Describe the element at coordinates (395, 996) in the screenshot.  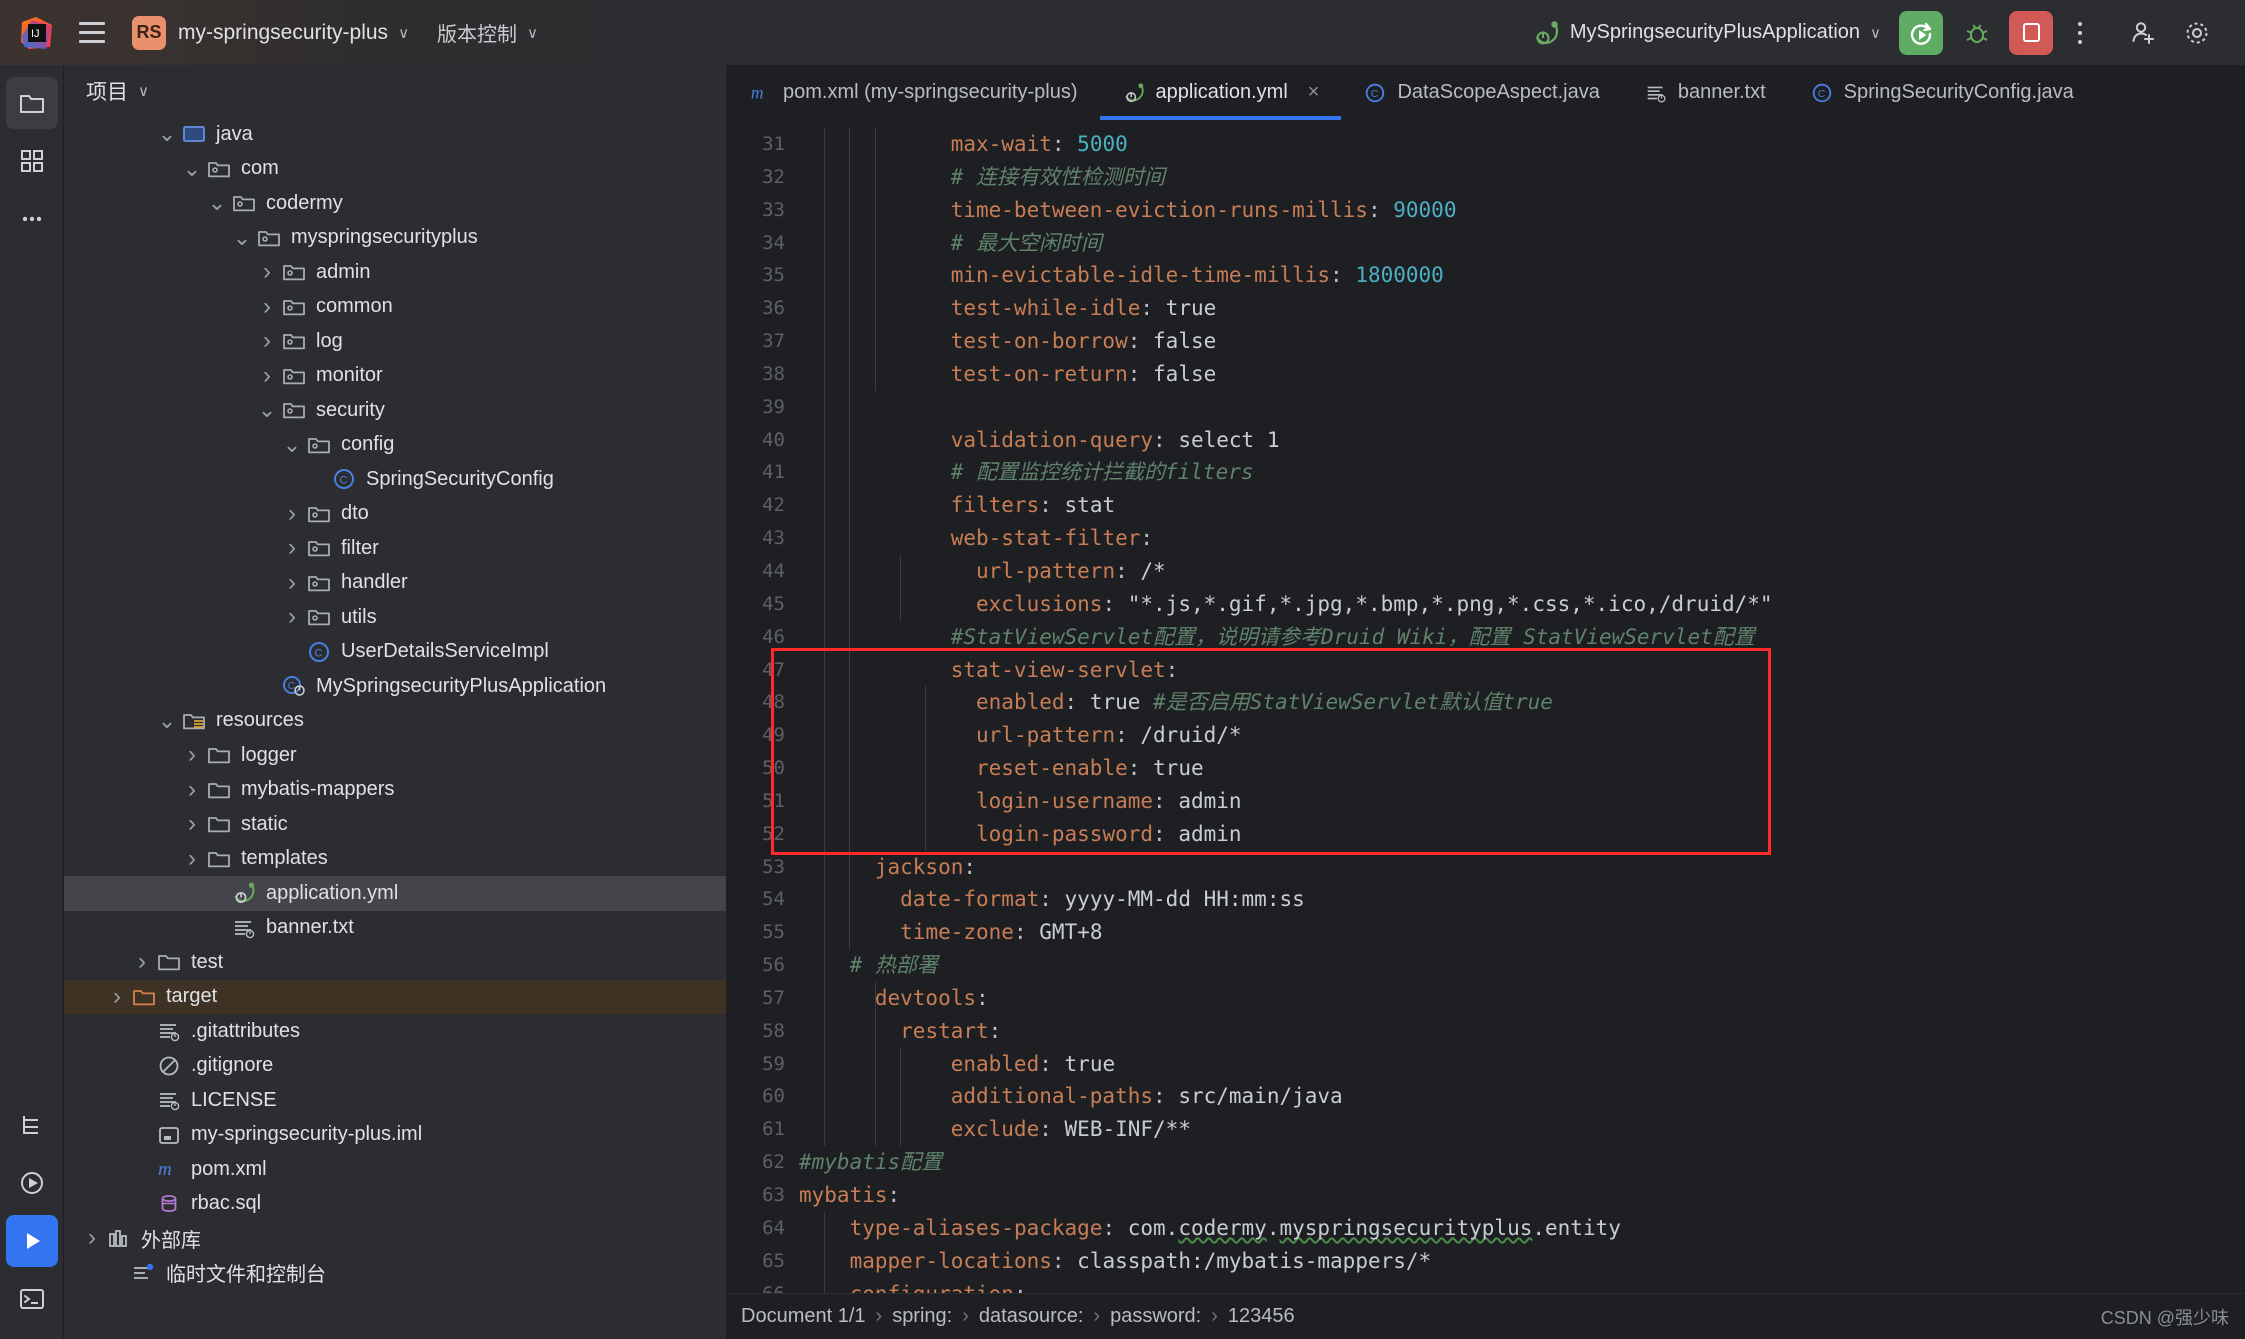
I see `tree-item: › target` at that location.